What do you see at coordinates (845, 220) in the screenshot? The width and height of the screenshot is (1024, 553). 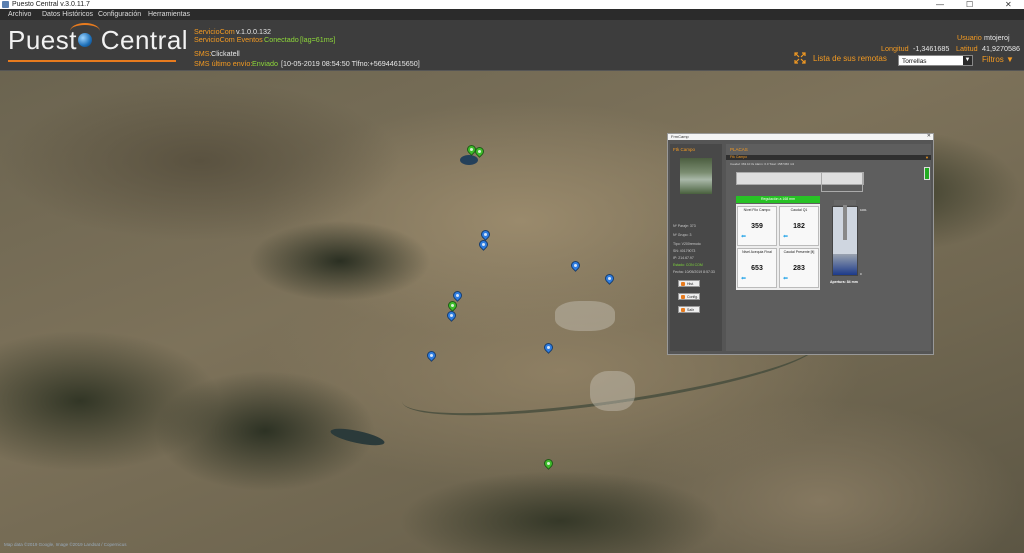 I see `gate-stem` at bounding box center [845, 220].